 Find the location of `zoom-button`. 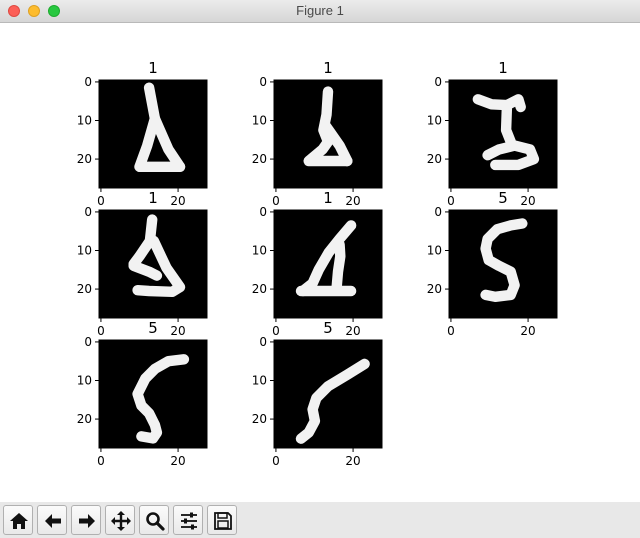

zoom-button is located at coordinates (154, 520).